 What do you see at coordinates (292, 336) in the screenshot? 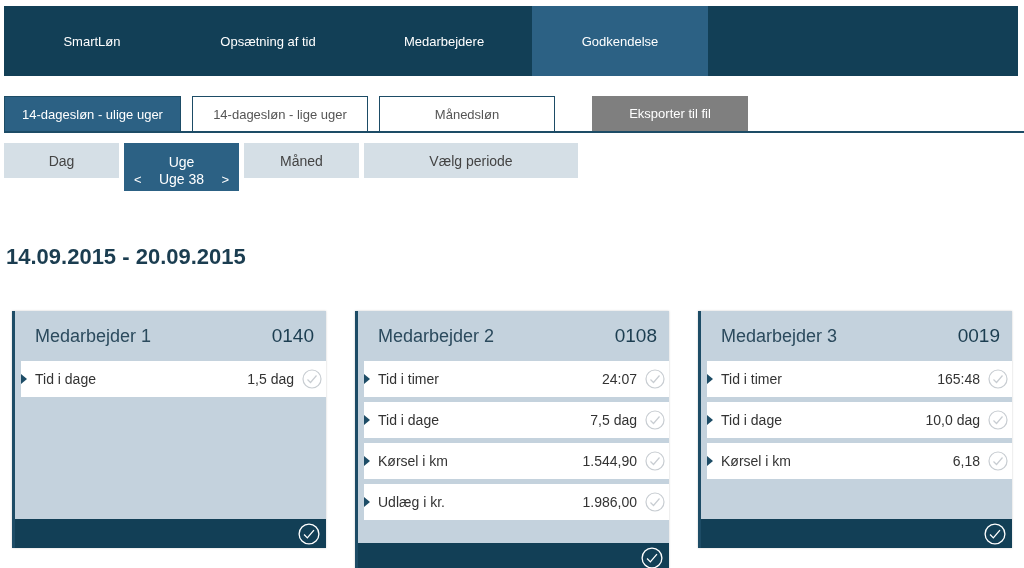
I see `employee-number: 0140` at bounding box center [292, 336].